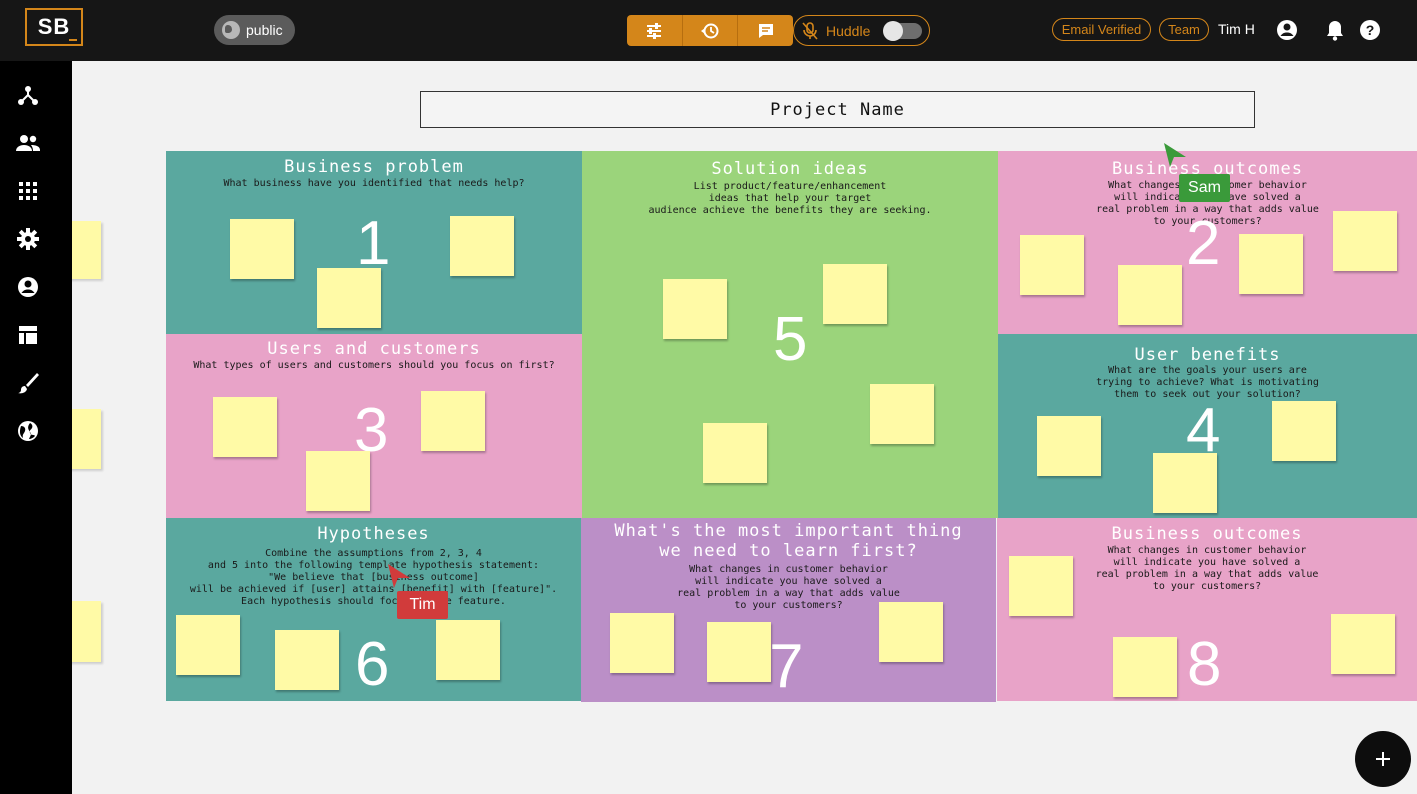 Image resolution: width=1417 pixels, height=794 pixels. I want to click on grid-icon, so click(28, 191).